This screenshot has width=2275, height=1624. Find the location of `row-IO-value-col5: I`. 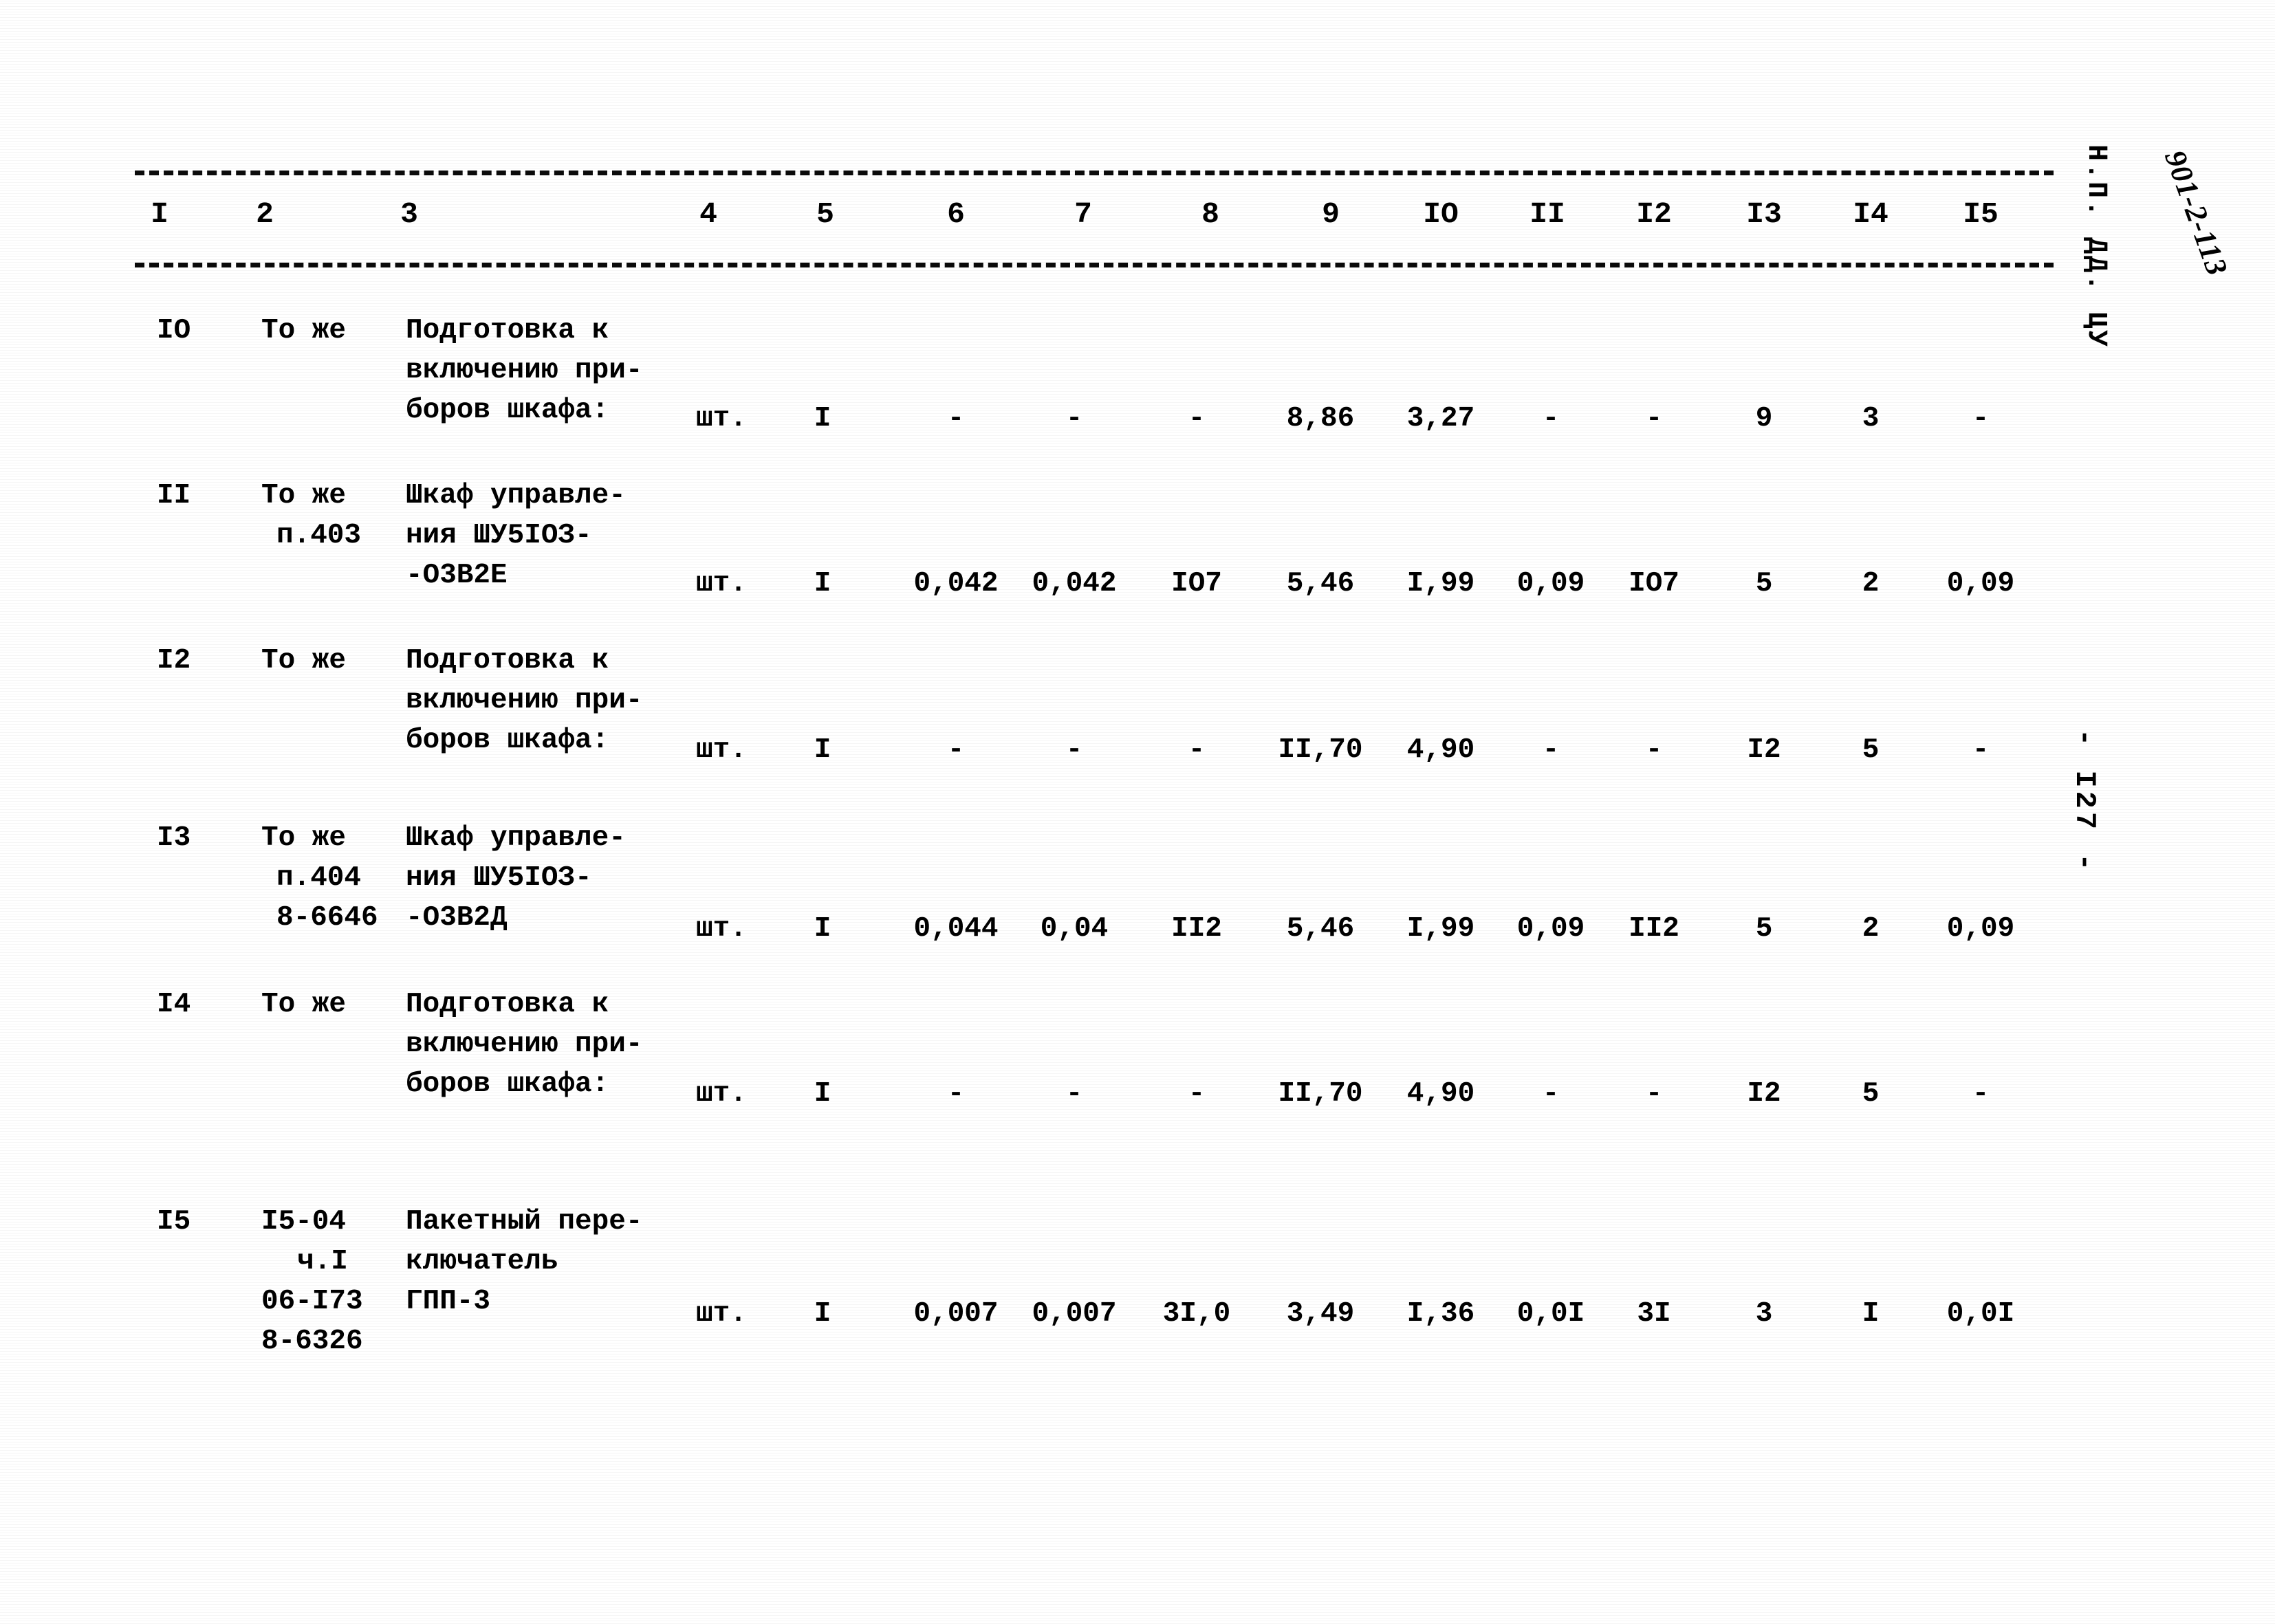

row-IO-value-col5: I is located at coordinates (822, 419).